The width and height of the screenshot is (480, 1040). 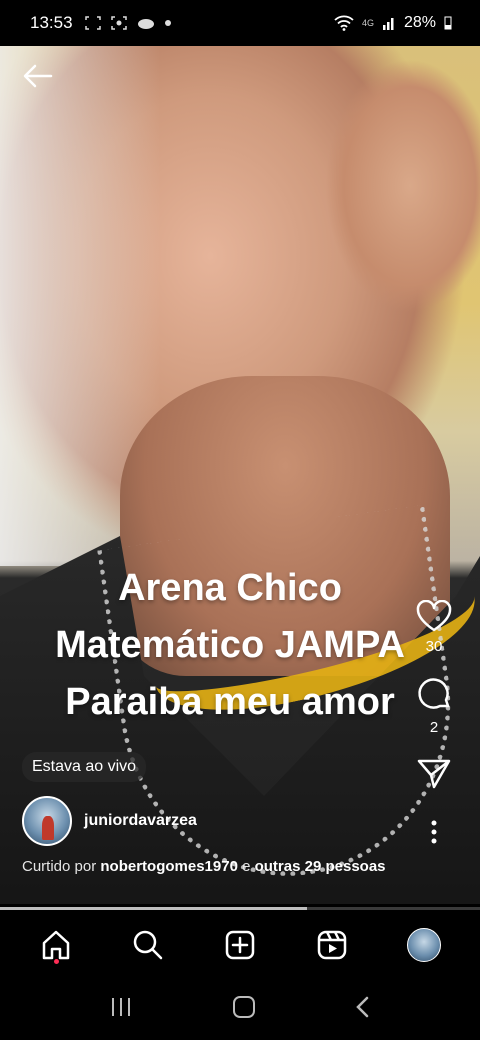 I want to click on nav-profile, so click(x=424, y=945).